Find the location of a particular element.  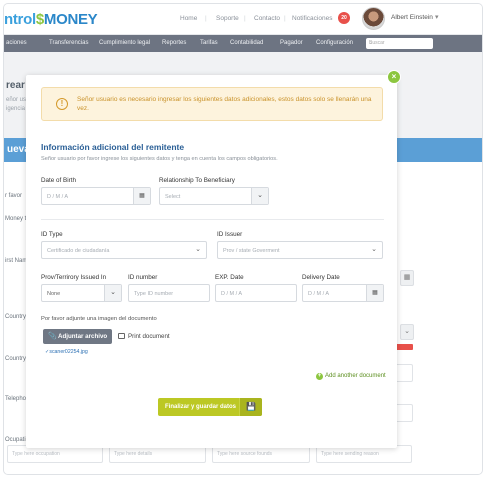

background-page-title: rear is located at coordinates (15, 85).